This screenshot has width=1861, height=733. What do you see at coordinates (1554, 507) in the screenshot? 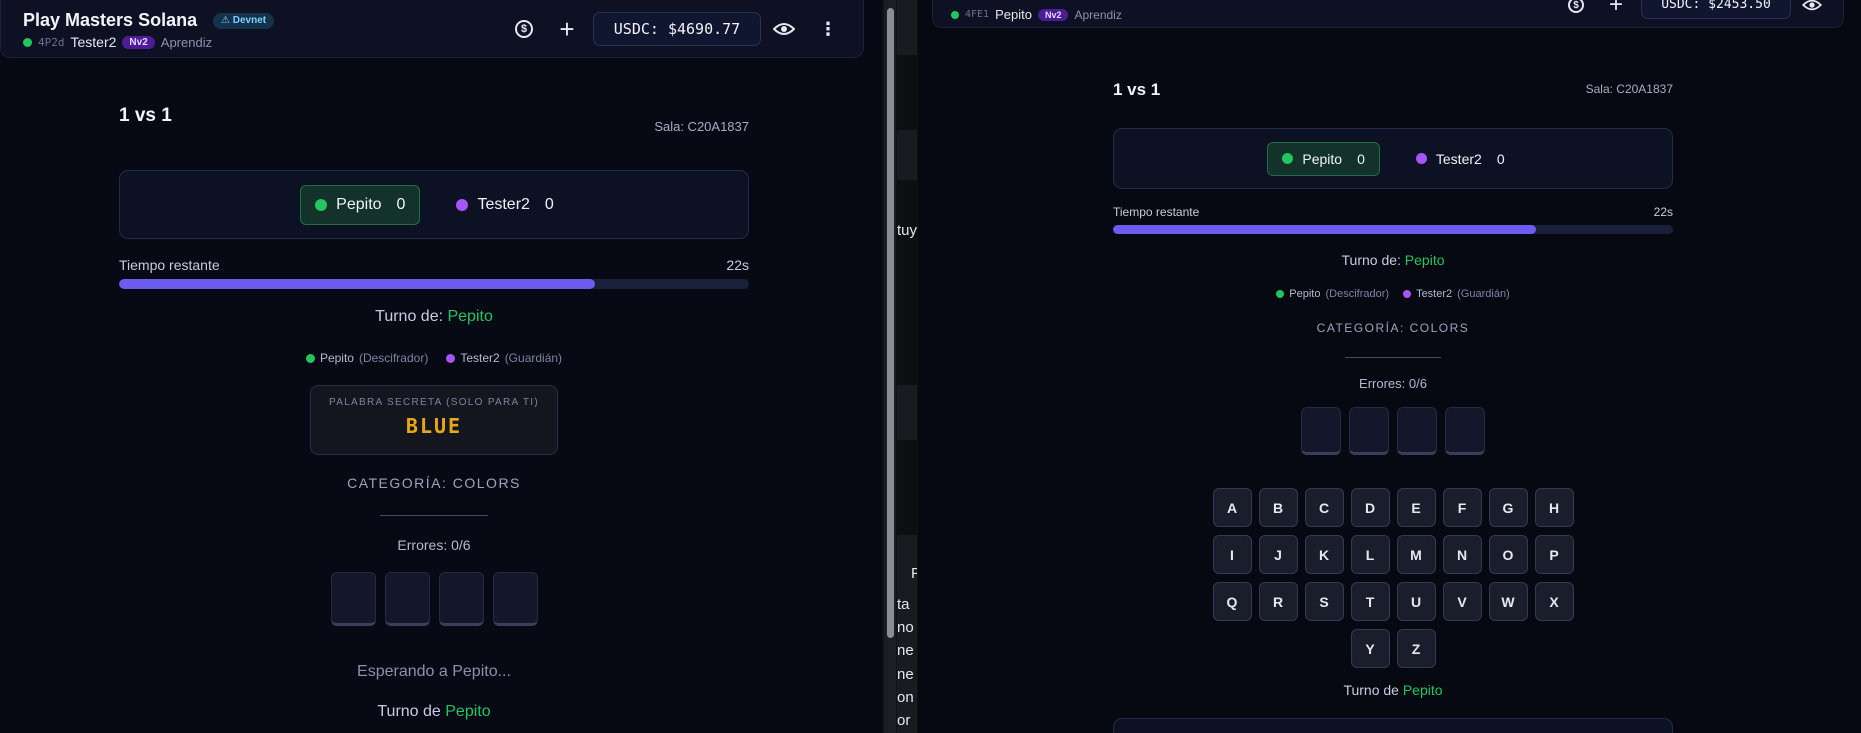
I see `key-h: H` at bounding box center [1554, 507].